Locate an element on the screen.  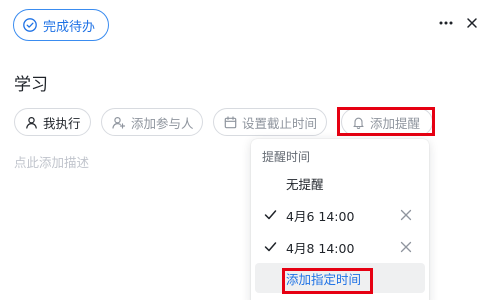
reminder-option: 4月6 14:00 is located at coordinates (340, 215).